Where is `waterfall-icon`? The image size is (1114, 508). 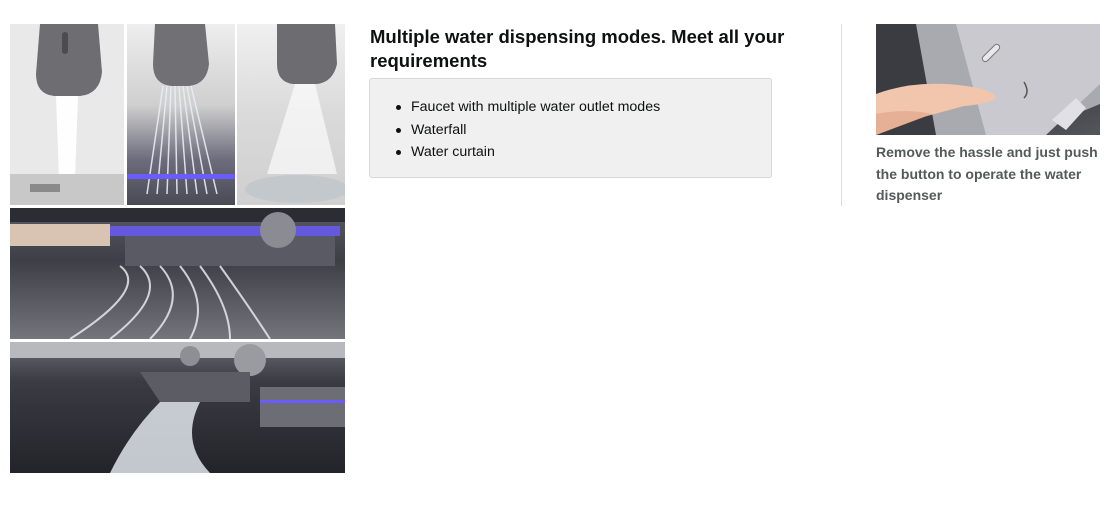 waterfall-icon is located at coordinates (177, 273).